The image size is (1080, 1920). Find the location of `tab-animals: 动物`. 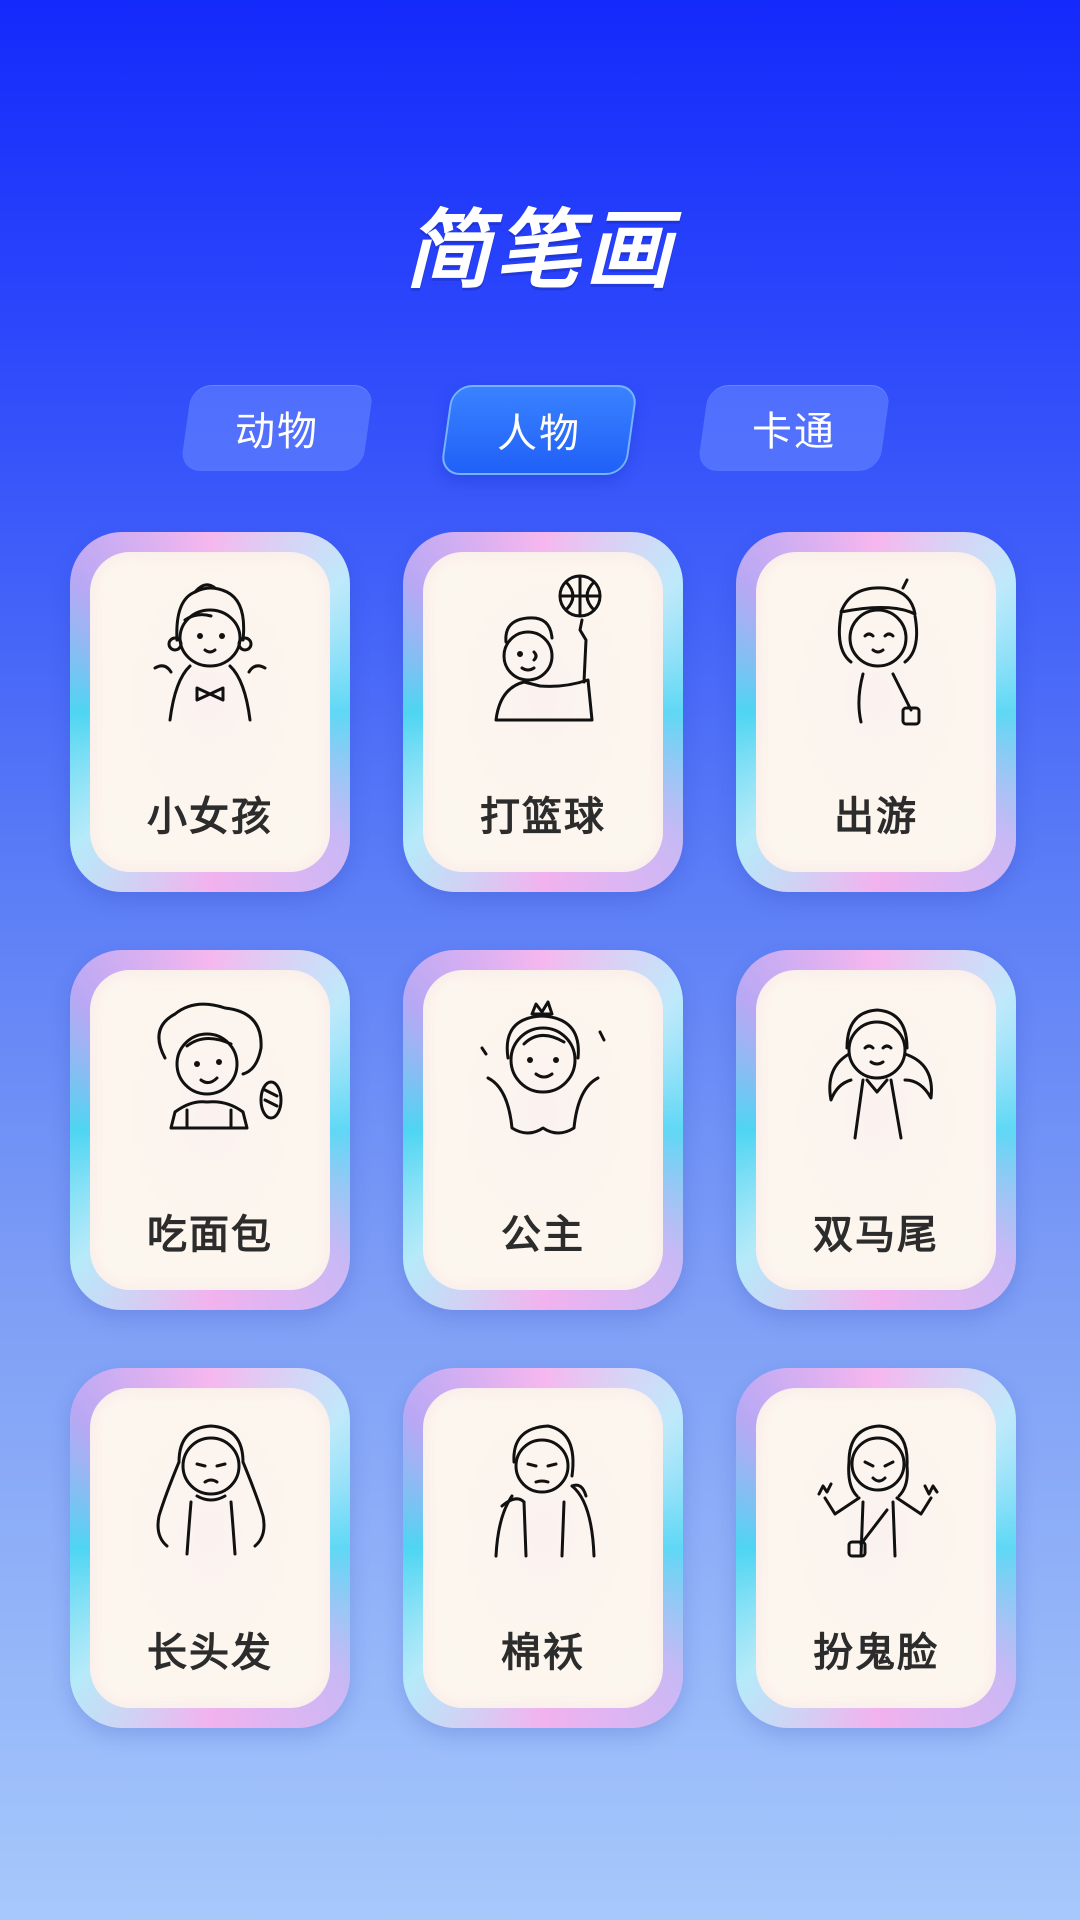

tab-animals: 动物 is located at coordinates (277, 428).